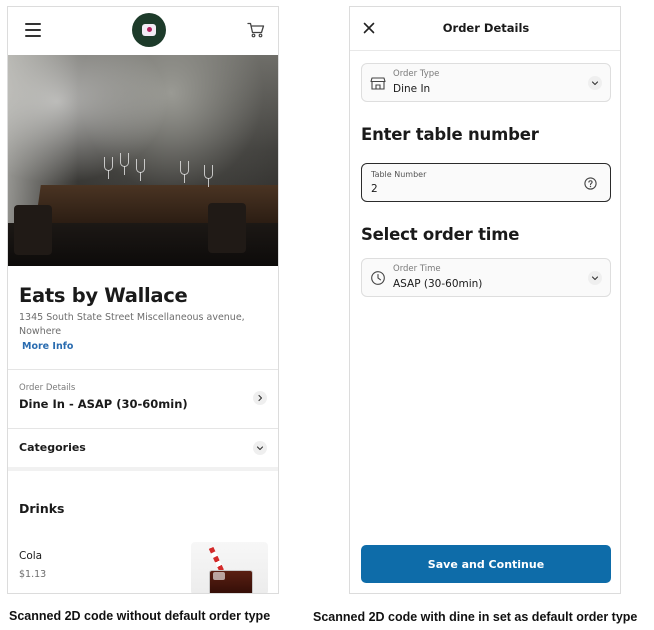 The width and height of the screenshot is (654, 630). Describe the element at coordinates (416, 74) in the screenshot. I see `order-type-label: Order Type` at that location.